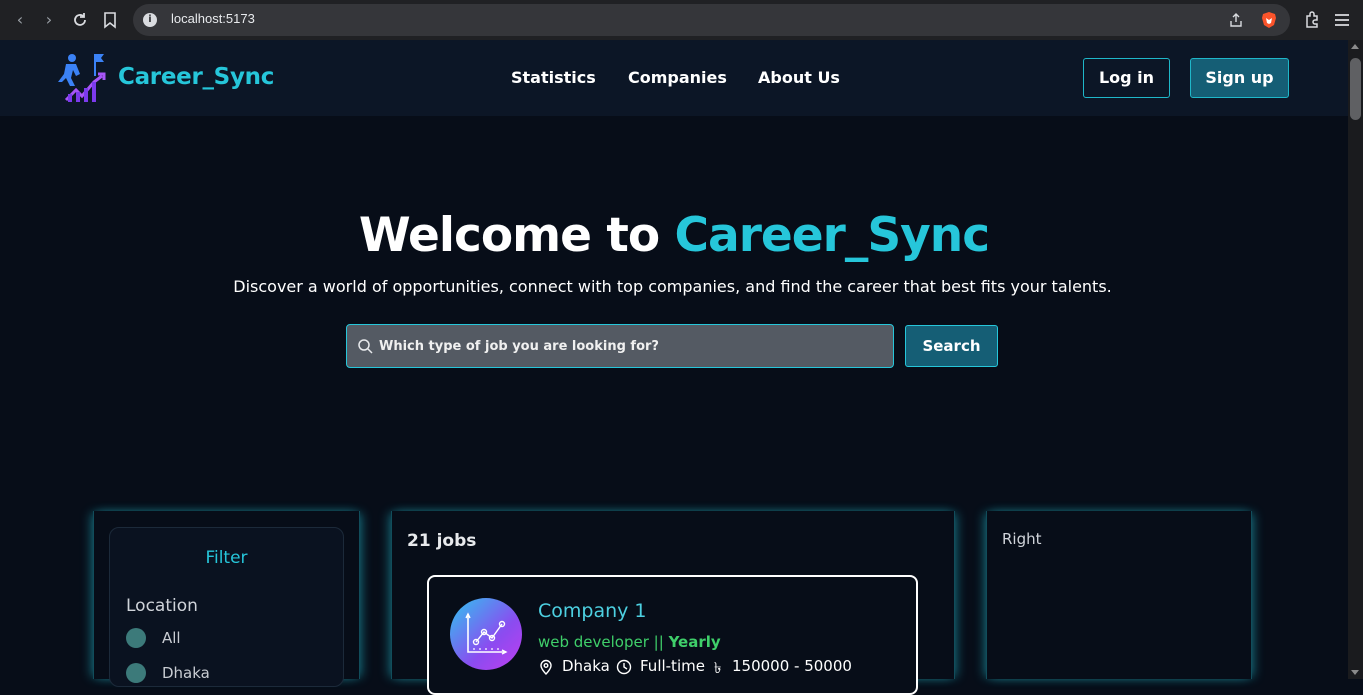 This screenshot has height=695, width=1363. I want to click on forward-icon: ›, so click(49, 20).